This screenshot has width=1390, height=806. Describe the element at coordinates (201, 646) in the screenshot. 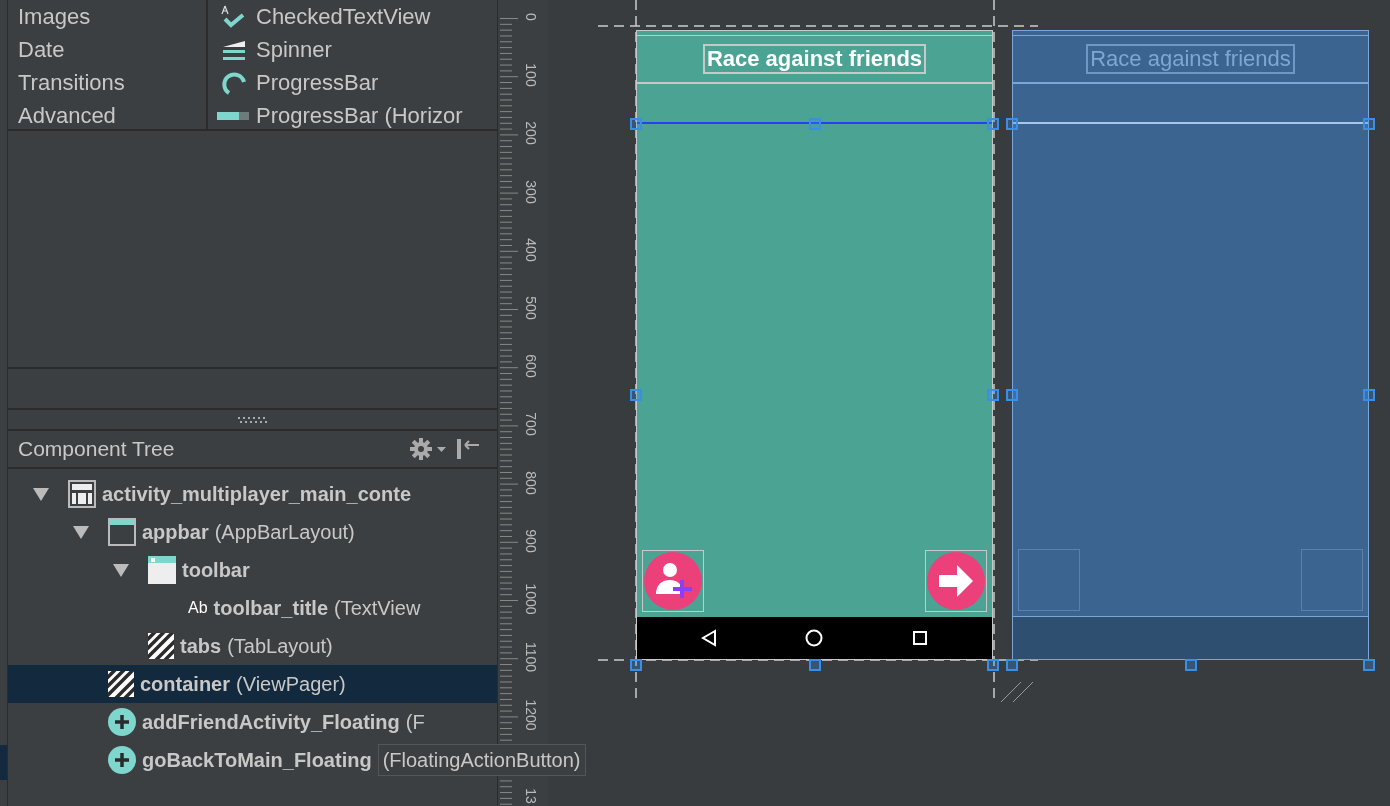

I see `component-name: tabs` at that location.